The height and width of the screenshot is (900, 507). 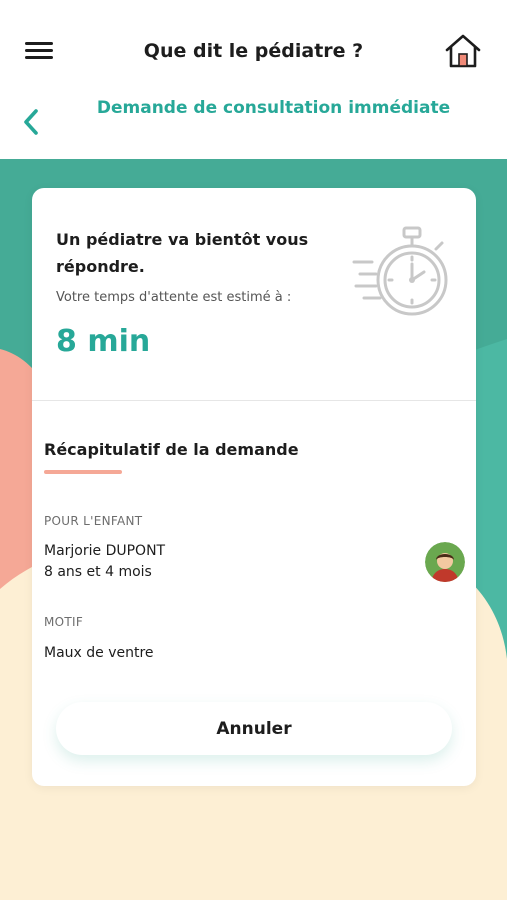 I want to click on chevron-left-icon, so click(x=31, y=122).